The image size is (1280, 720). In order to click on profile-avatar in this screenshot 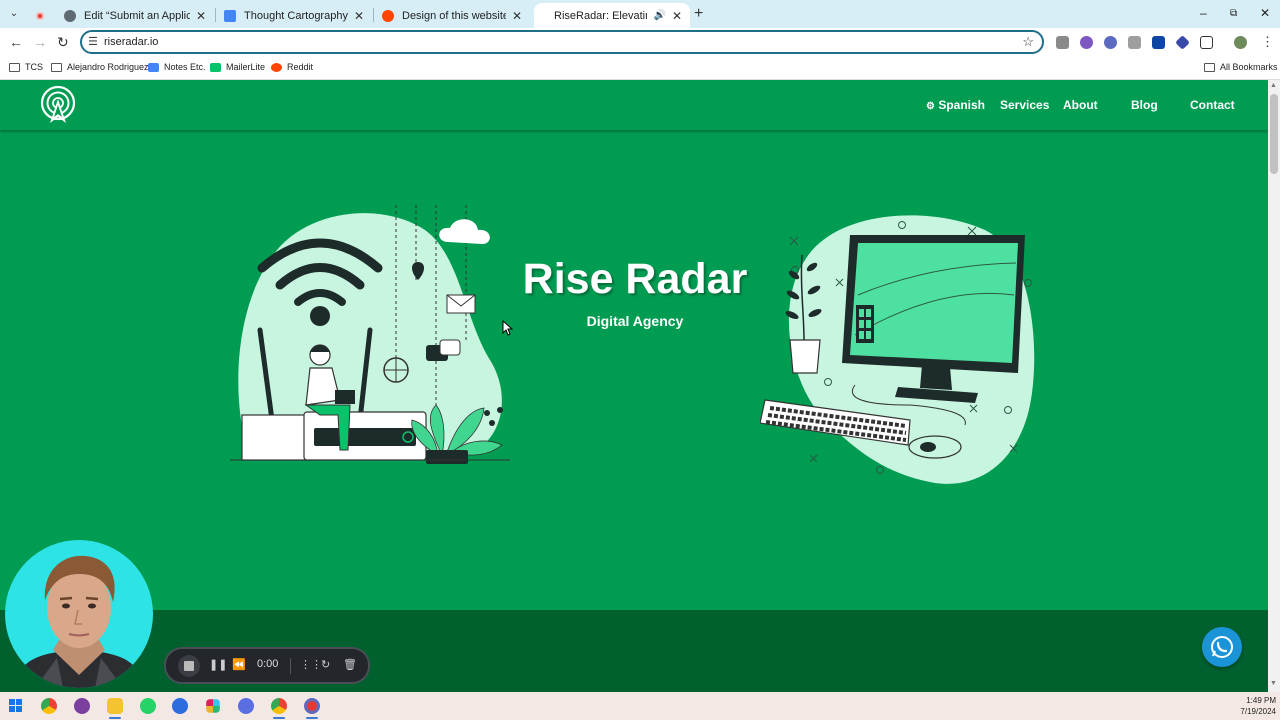, I will do `click(1240, 42)`.